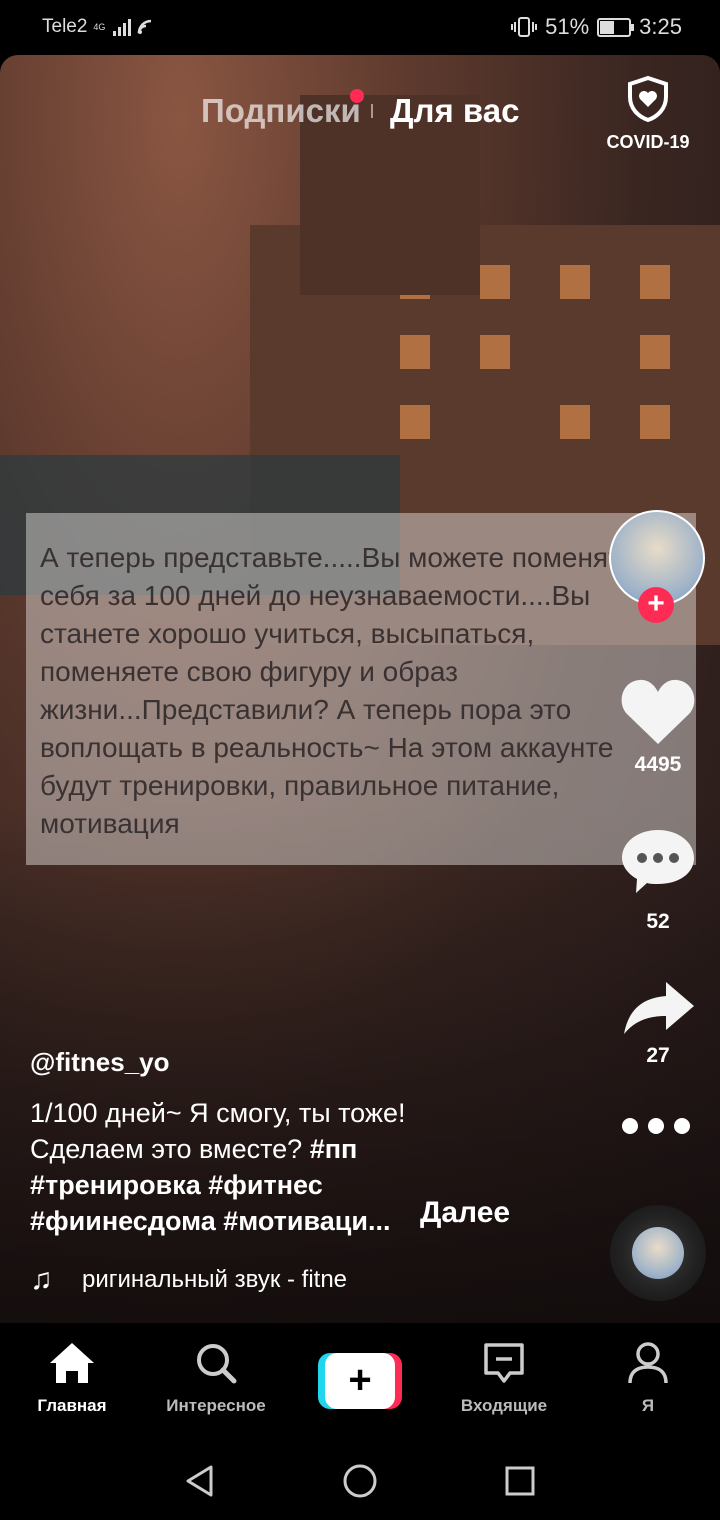  What do you see at coordinates (100, 1062) in the screenshot?
I see `post-username: @fitnes_yo` at bounding box center [100, 1062].